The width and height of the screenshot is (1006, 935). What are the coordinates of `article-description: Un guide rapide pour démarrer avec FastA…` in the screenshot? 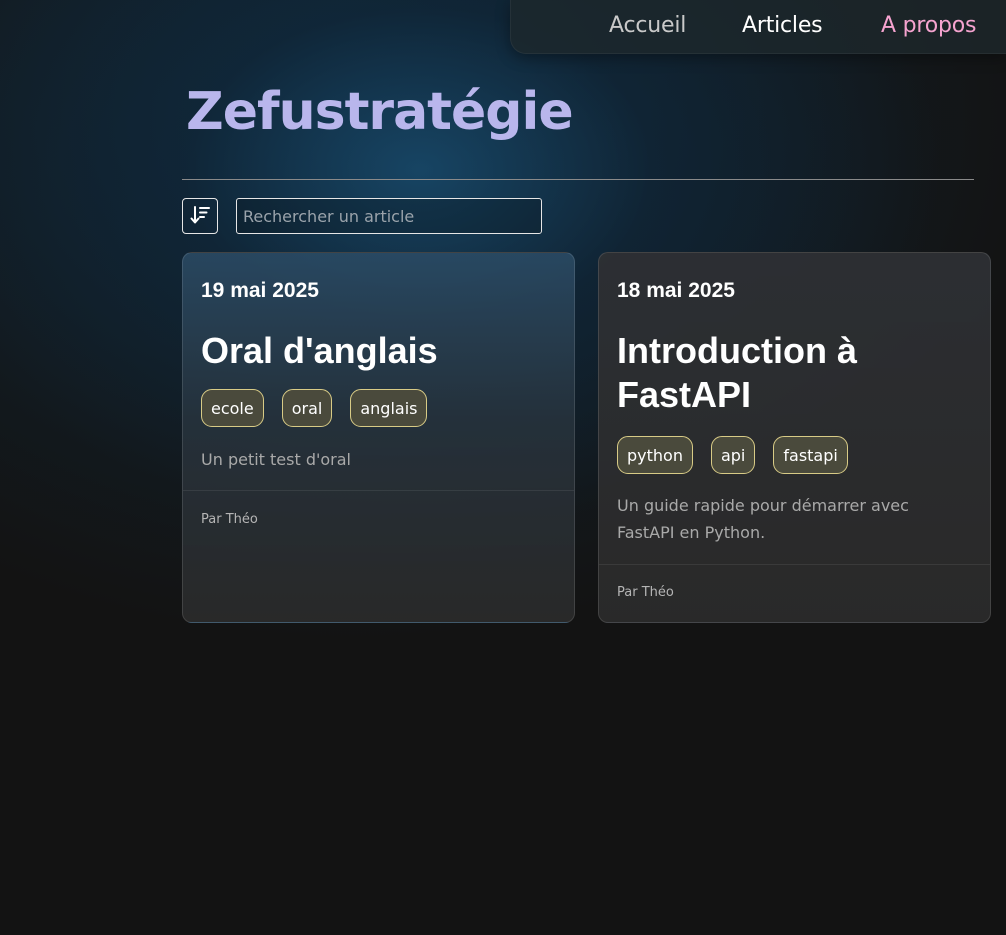 It's located at (763, 519).